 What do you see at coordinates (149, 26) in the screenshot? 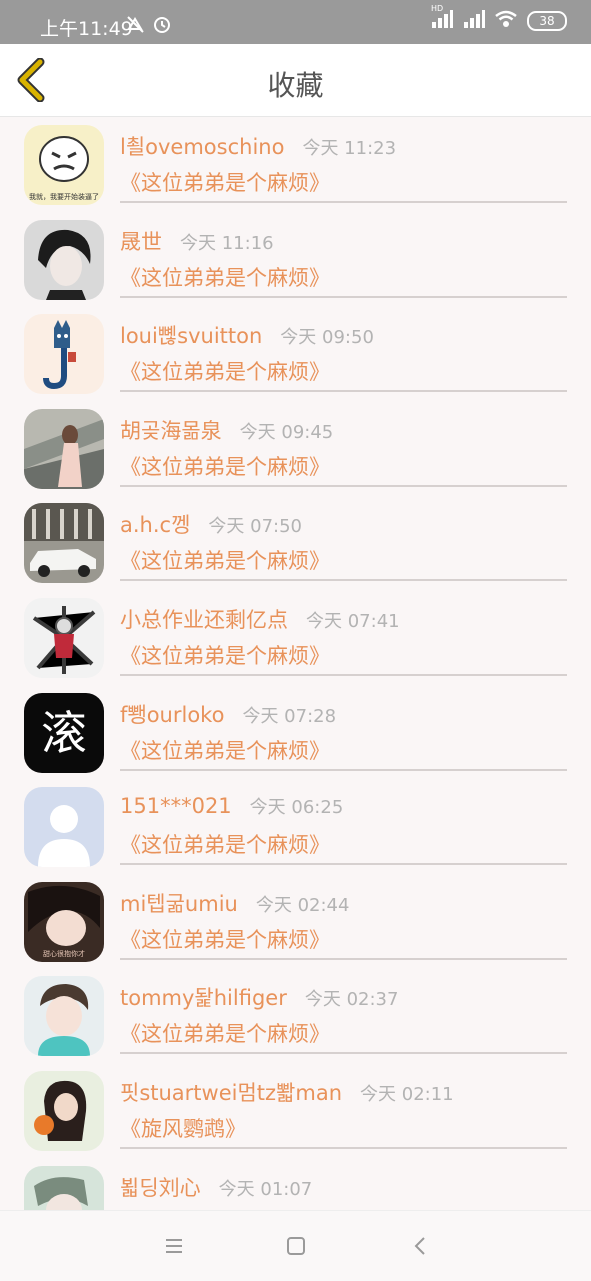
I see `mute-alarm-icons` at bounding box center [149, 26].